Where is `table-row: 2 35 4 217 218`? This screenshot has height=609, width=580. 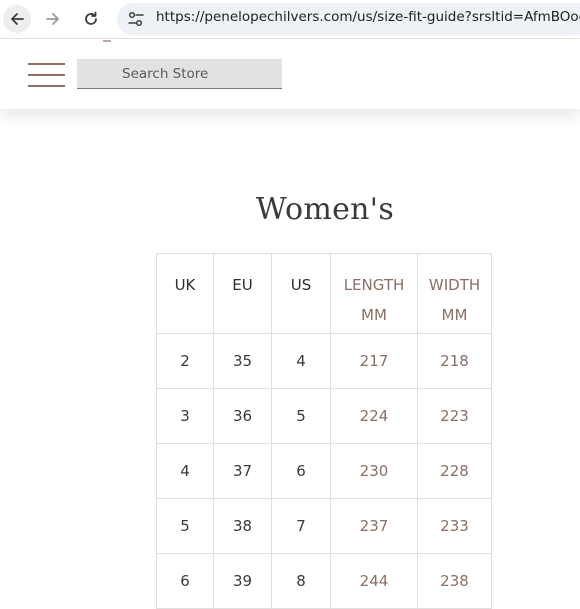
table-row: 2 35 4 217 218 is located at coordinates (324, 361).